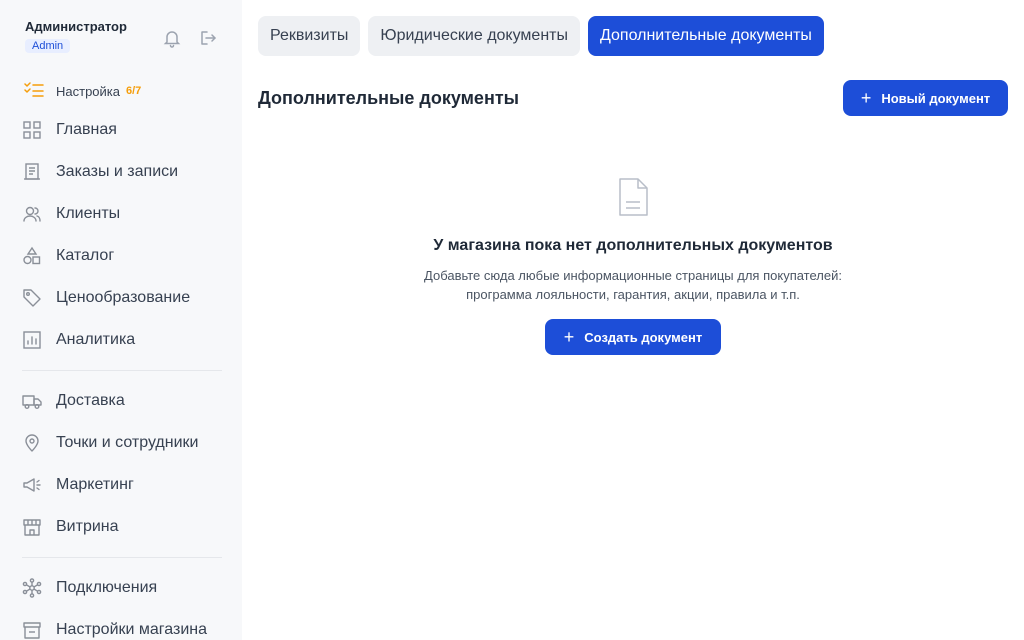 This screenshot has width=1024, height=640. What do you see at coordinates (32, 401) in the screenshot?
I see `truck-icon` at bounding box center [32, 401].